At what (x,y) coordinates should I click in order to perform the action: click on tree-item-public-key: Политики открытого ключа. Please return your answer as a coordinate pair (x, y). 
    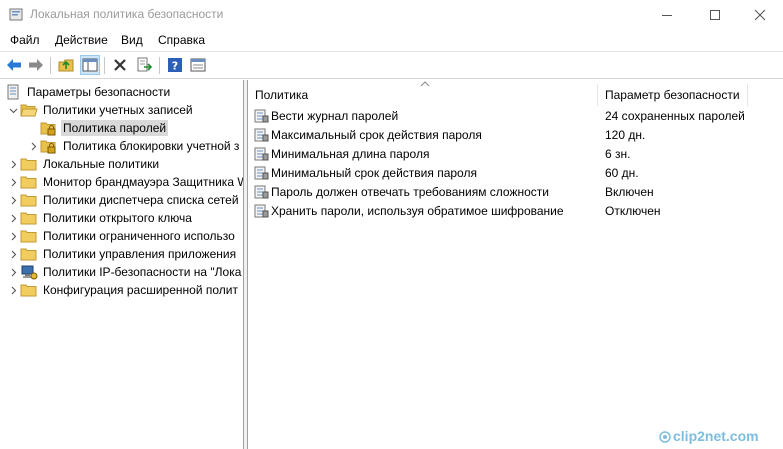
    Looking at the image, I should click on (100, 218).